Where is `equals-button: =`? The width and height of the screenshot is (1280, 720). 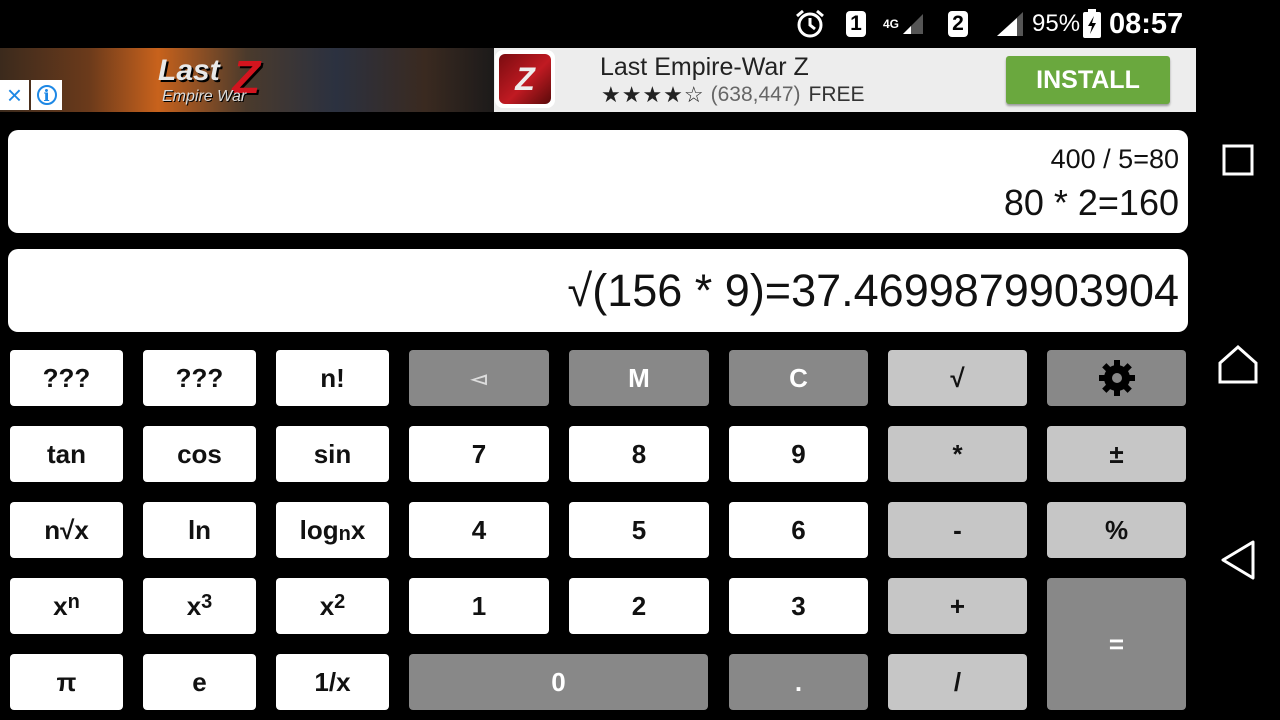
equals-button: = is located at coordinates (1116, 644).